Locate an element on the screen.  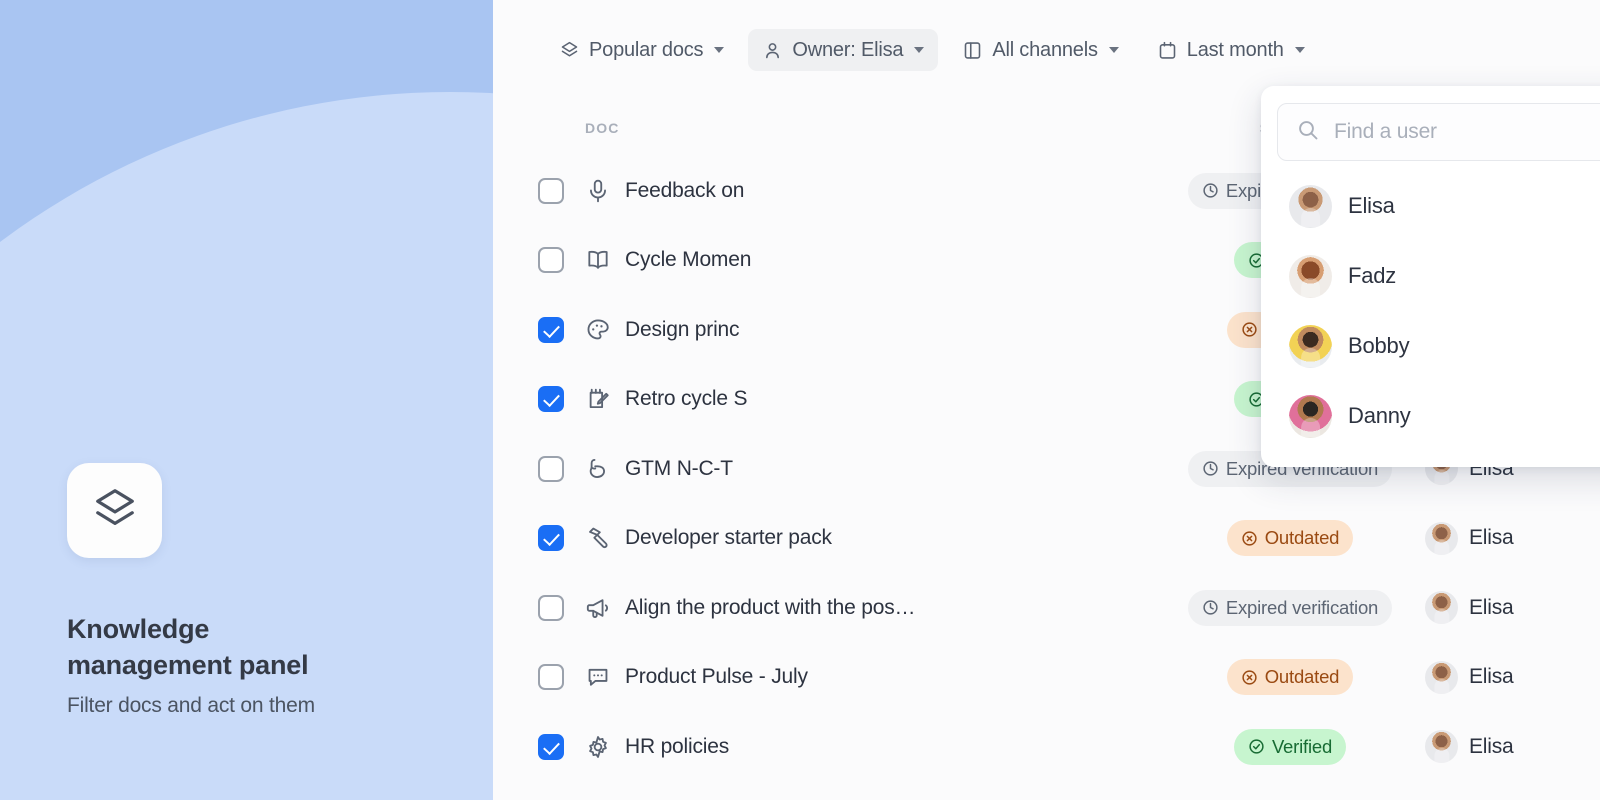
owner-filter-dropdown: Elisa Fadz Bobby Danny is located at coordinates (1430, 276).